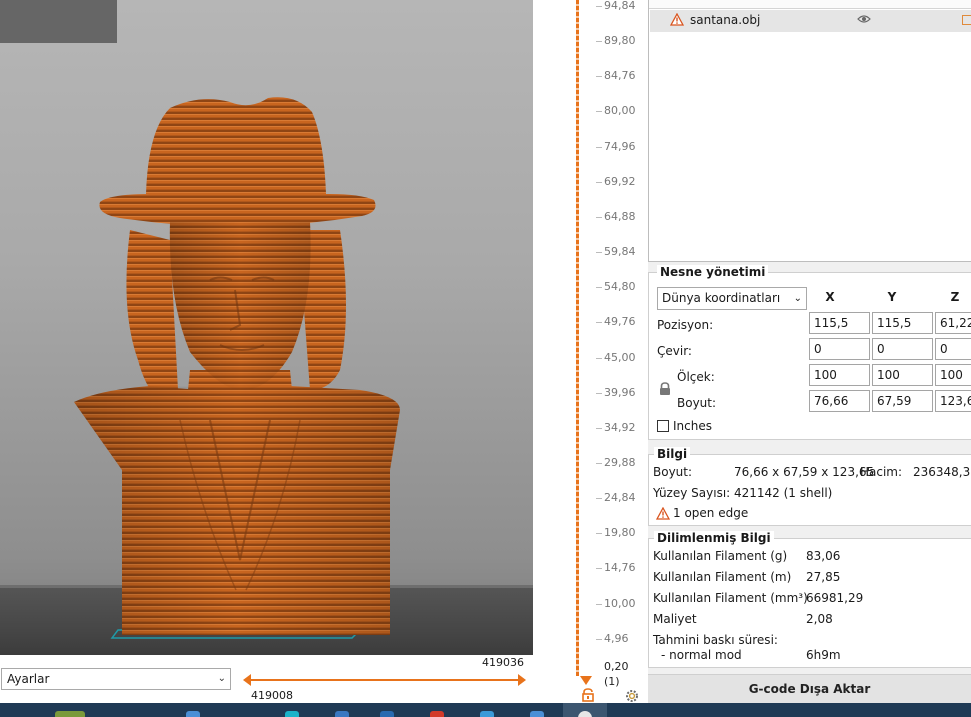 This screenshot has height=717, width=971. Describe the element at coordinates (620, 603) in the screenshot. I see `ruler-tick-label: 10,00` at that location.